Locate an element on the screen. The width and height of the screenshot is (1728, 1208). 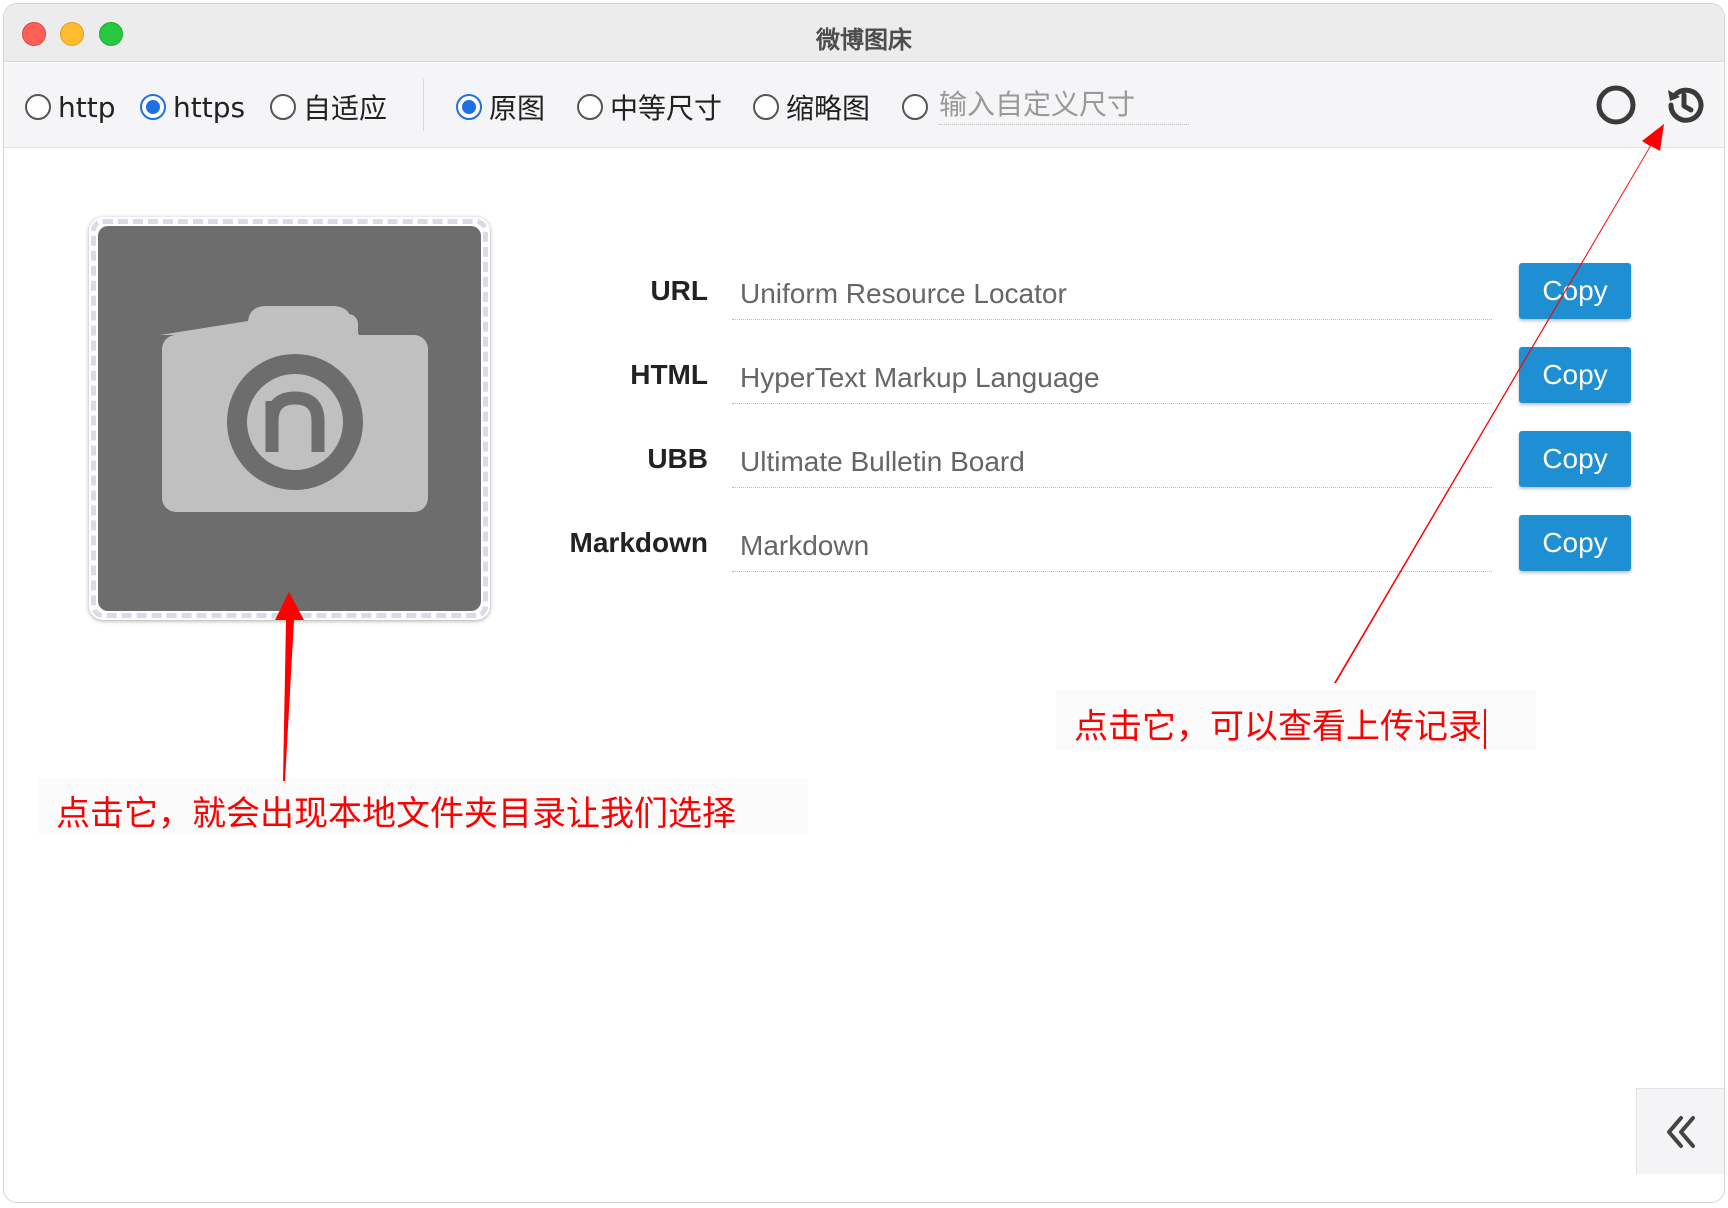
text-cursor is located at coordinates (1485, 728).